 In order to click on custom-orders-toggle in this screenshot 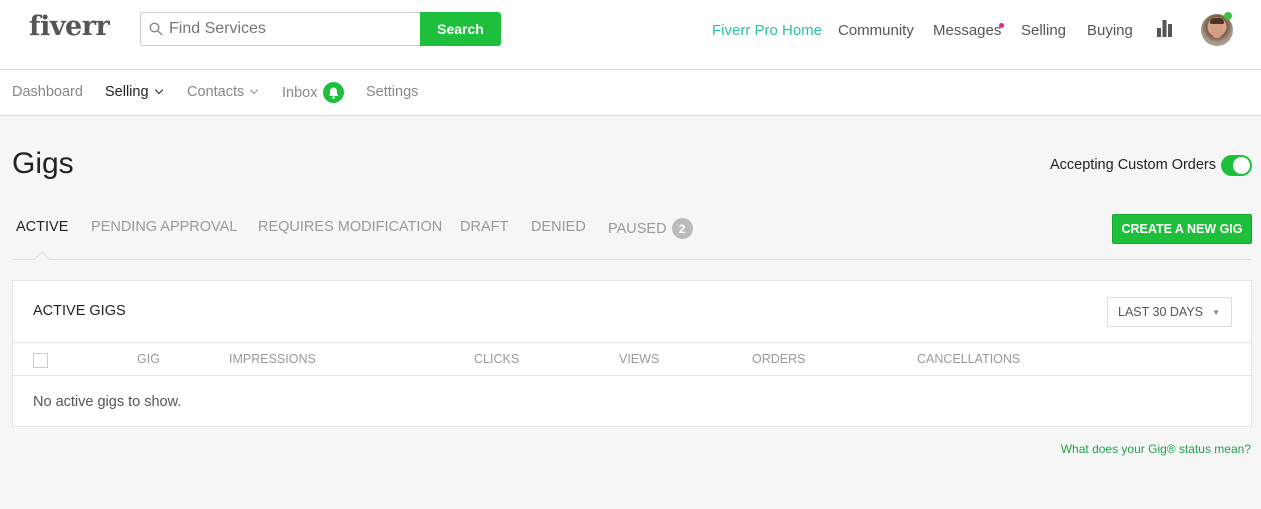, I will do `click(1236, 165)`.